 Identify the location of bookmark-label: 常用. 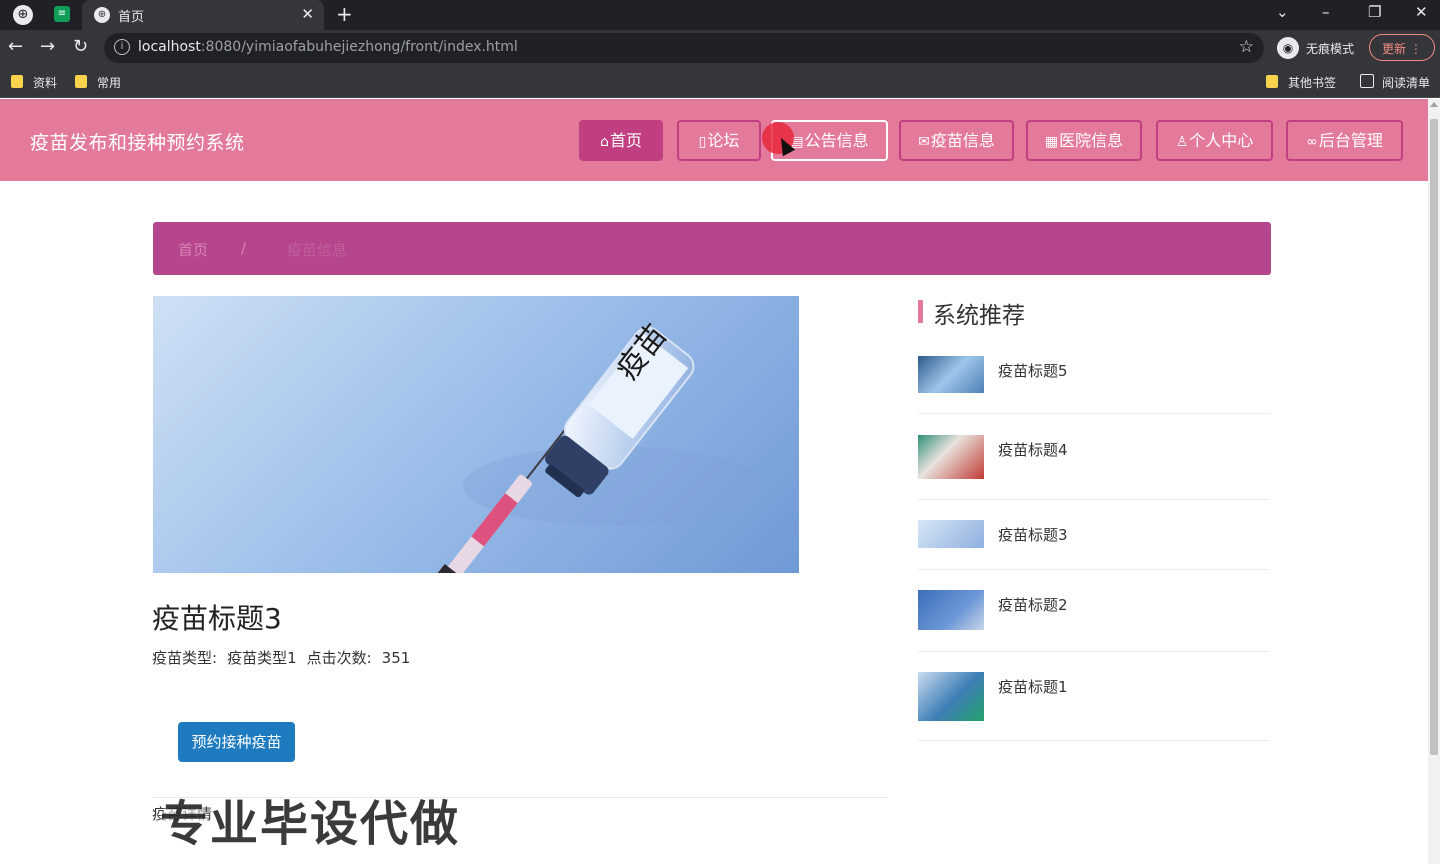
(109, 83).